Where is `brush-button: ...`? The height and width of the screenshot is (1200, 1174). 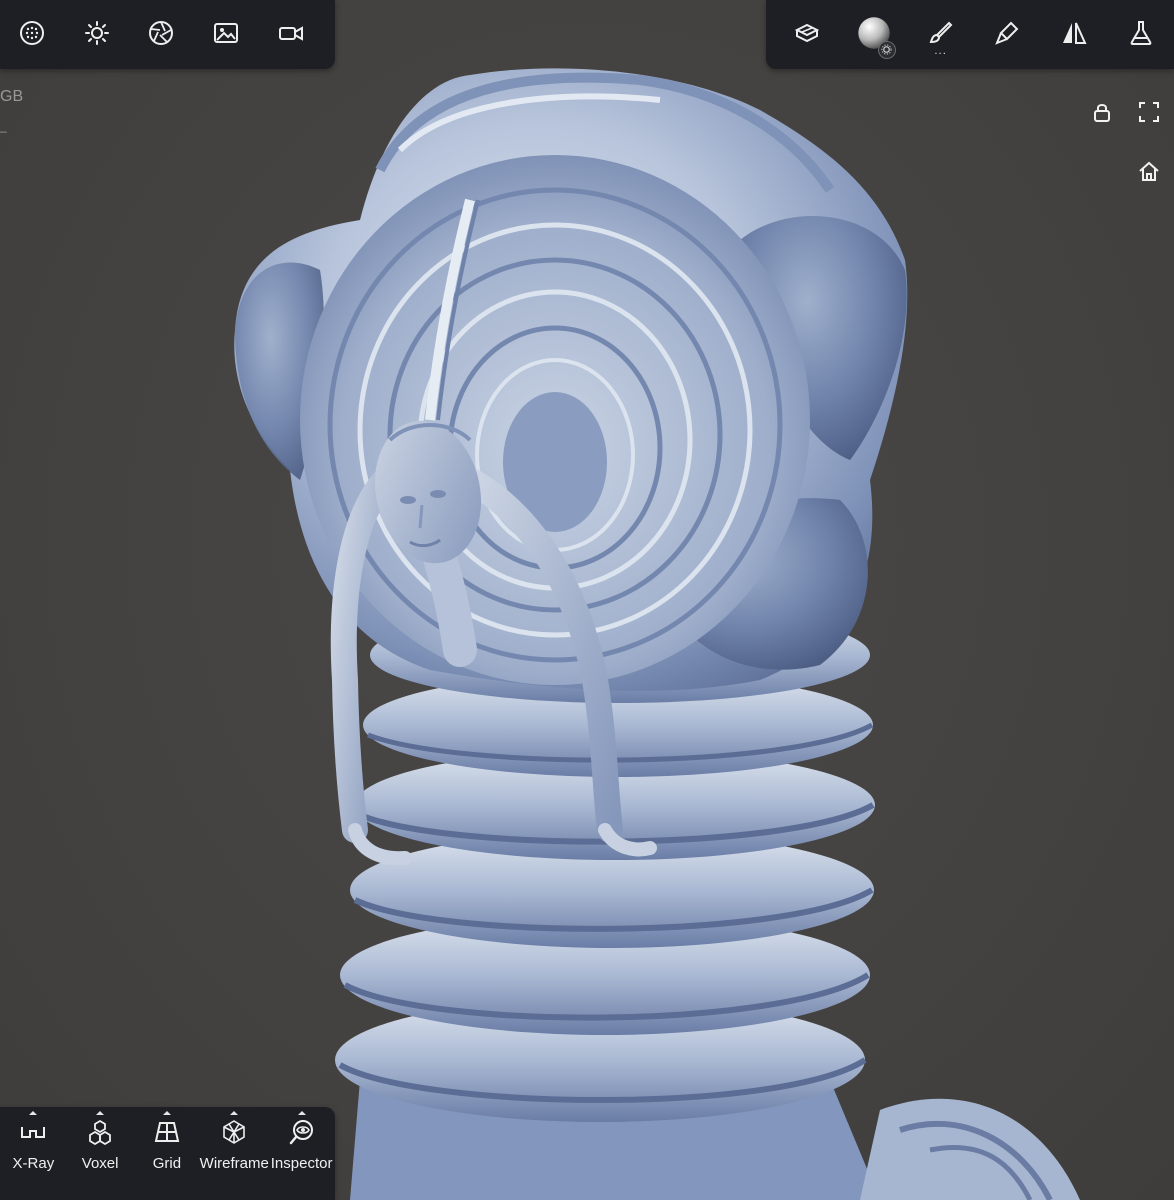 brush-button: ... is located at coordinates (941, 35).